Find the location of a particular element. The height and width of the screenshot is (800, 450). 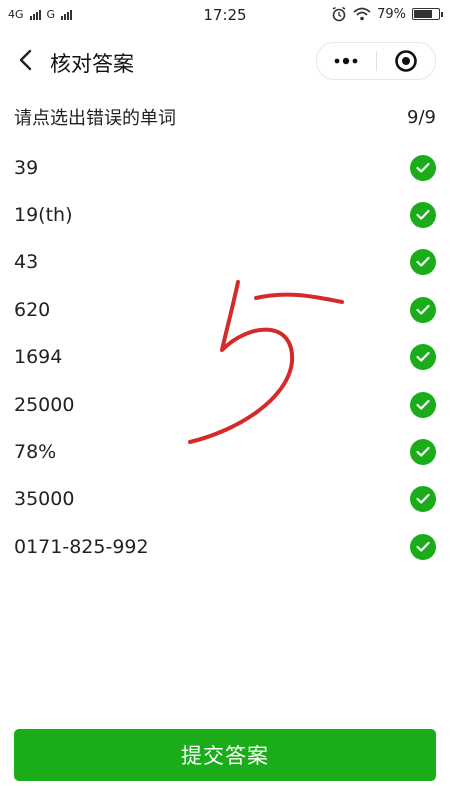

answer-text: 19(th) is located at coordinates (43, 215).